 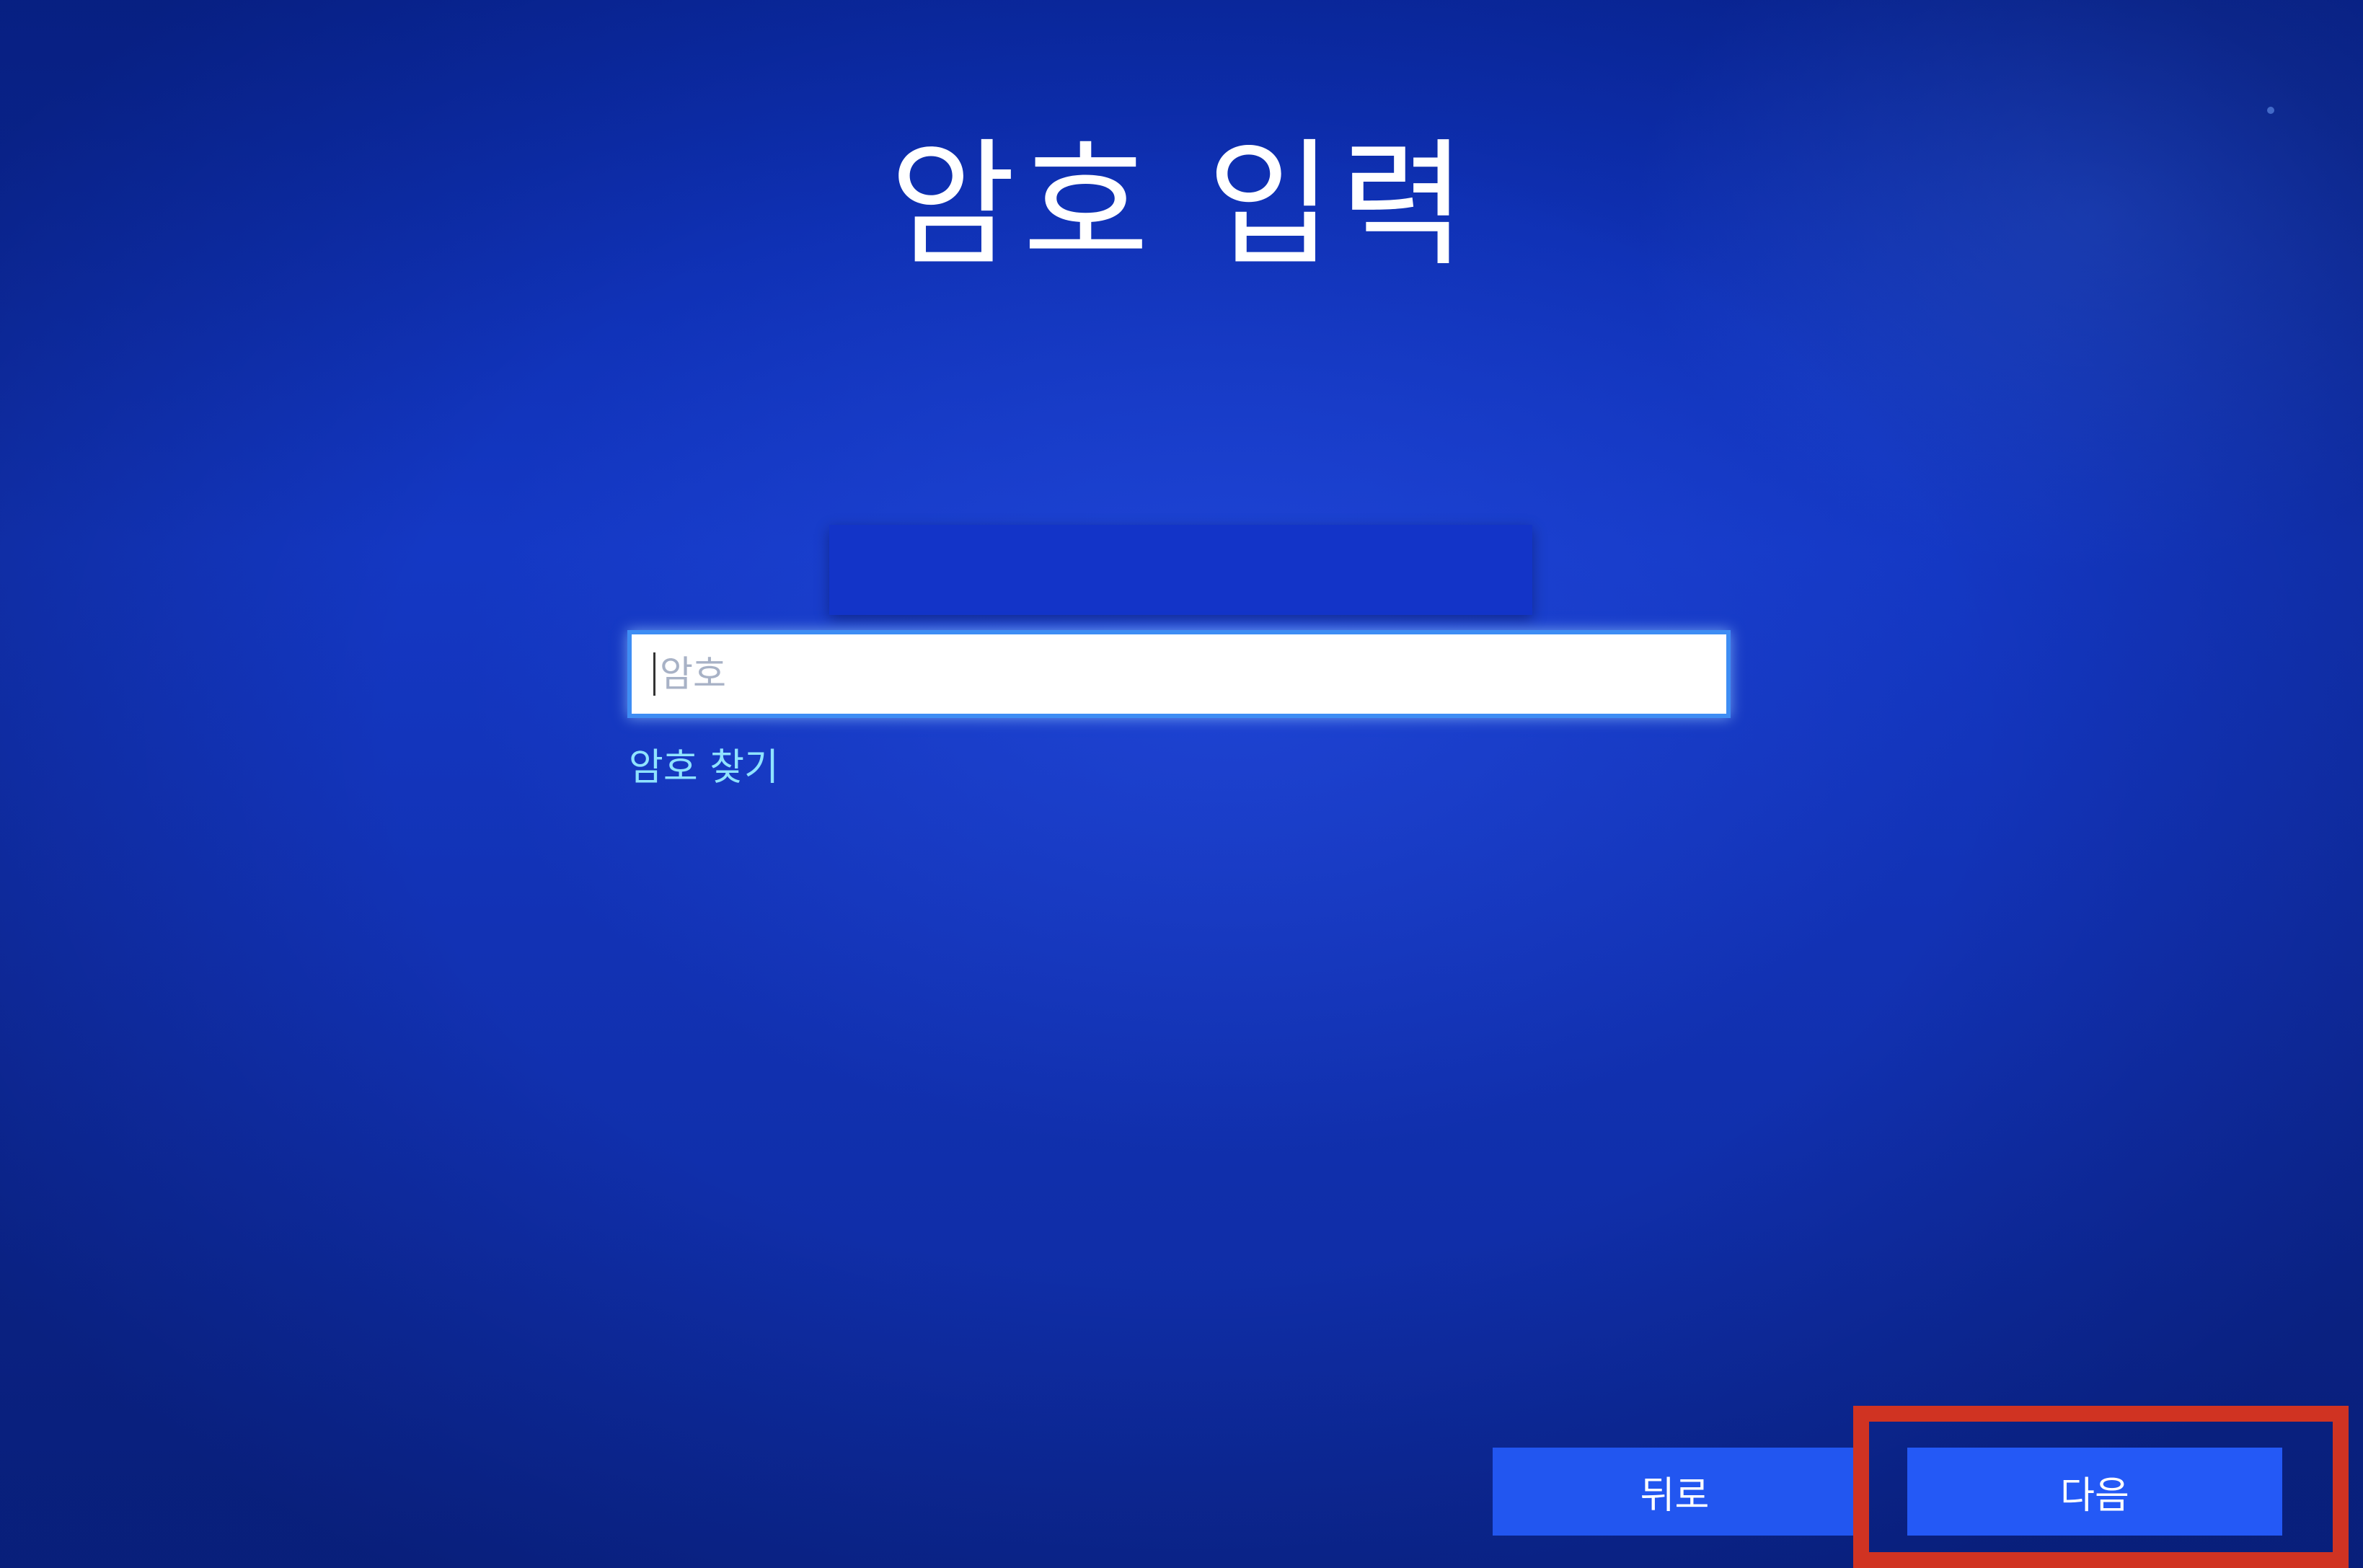 What do you see at coordinates (654, 674) in the screenshot?
I see `text-caret` at bounding box center [654, 674].